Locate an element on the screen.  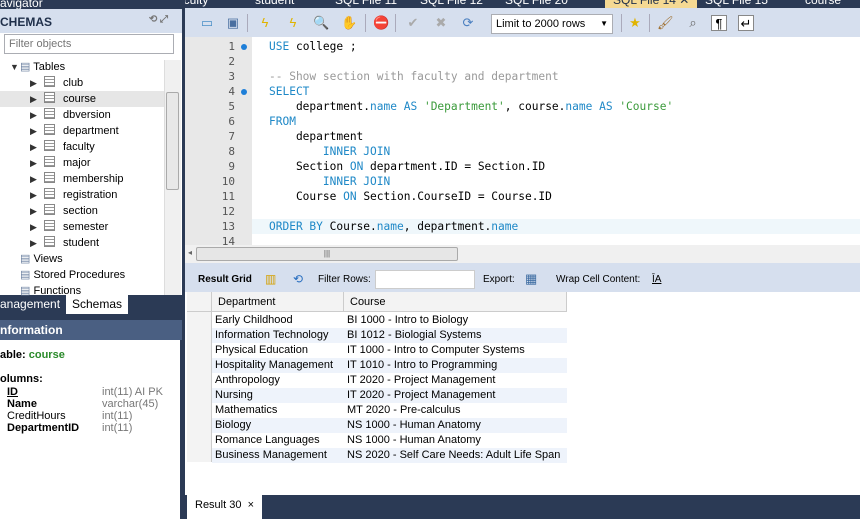
result-grid-label: Result Grid is located at coordinates (225, 279).